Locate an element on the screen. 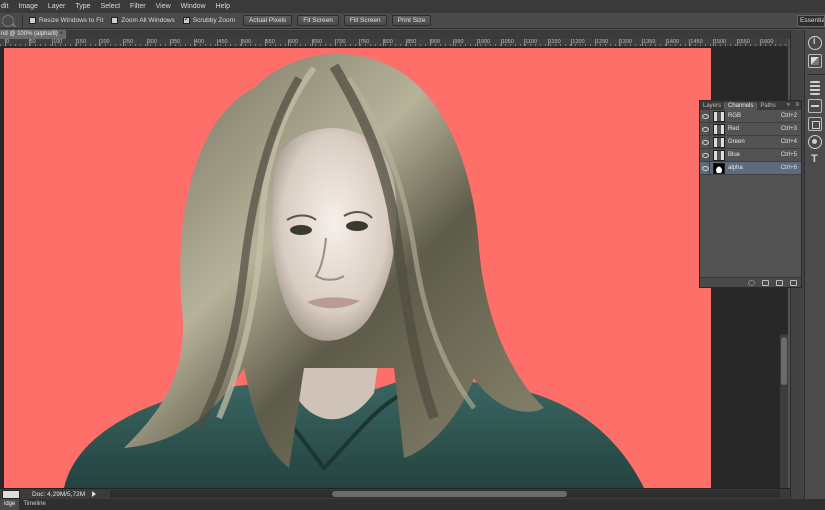 The width and height of the screenshot is (825, 510). collapse-panel-icon: » is located at coordinates (788, 105).